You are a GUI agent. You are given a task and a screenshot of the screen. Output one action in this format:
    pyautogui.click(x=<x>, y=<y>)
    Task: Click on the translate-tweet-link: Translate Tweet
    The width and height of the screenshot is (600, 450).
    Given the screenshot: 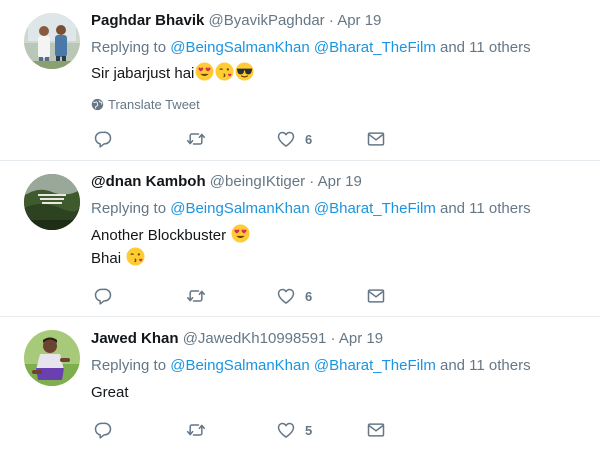 What is the action you would take?
    pyautogui.click(x=145, y=105)
    